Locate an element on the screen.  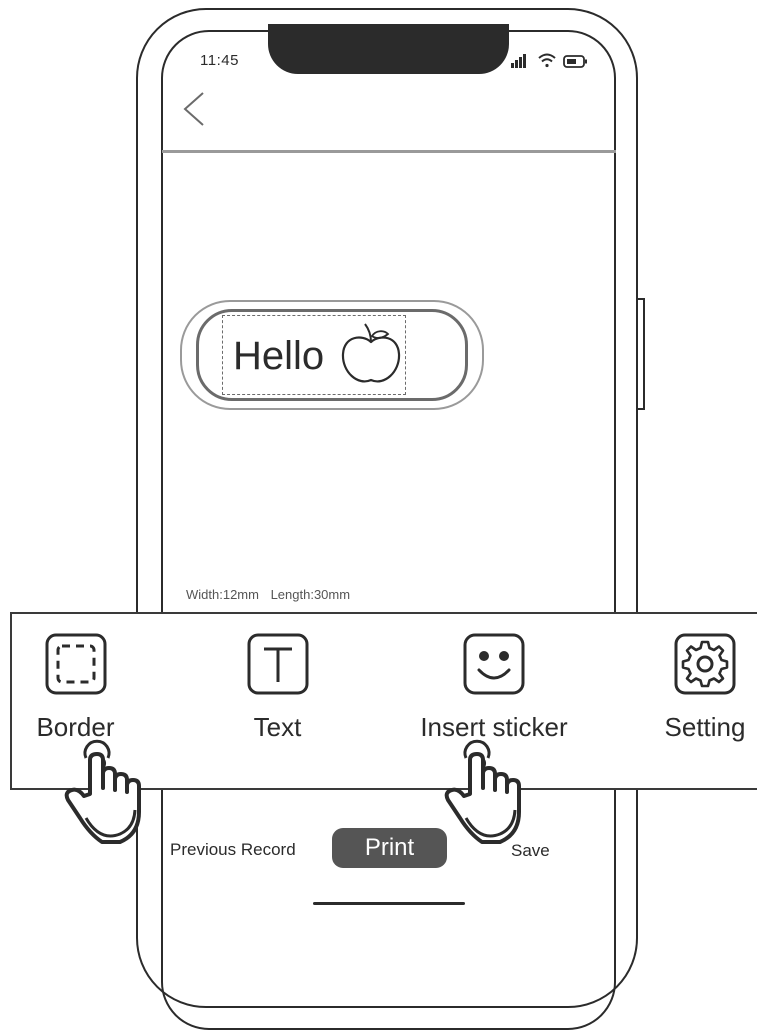
header-divider is located at coordinates (389, 151).